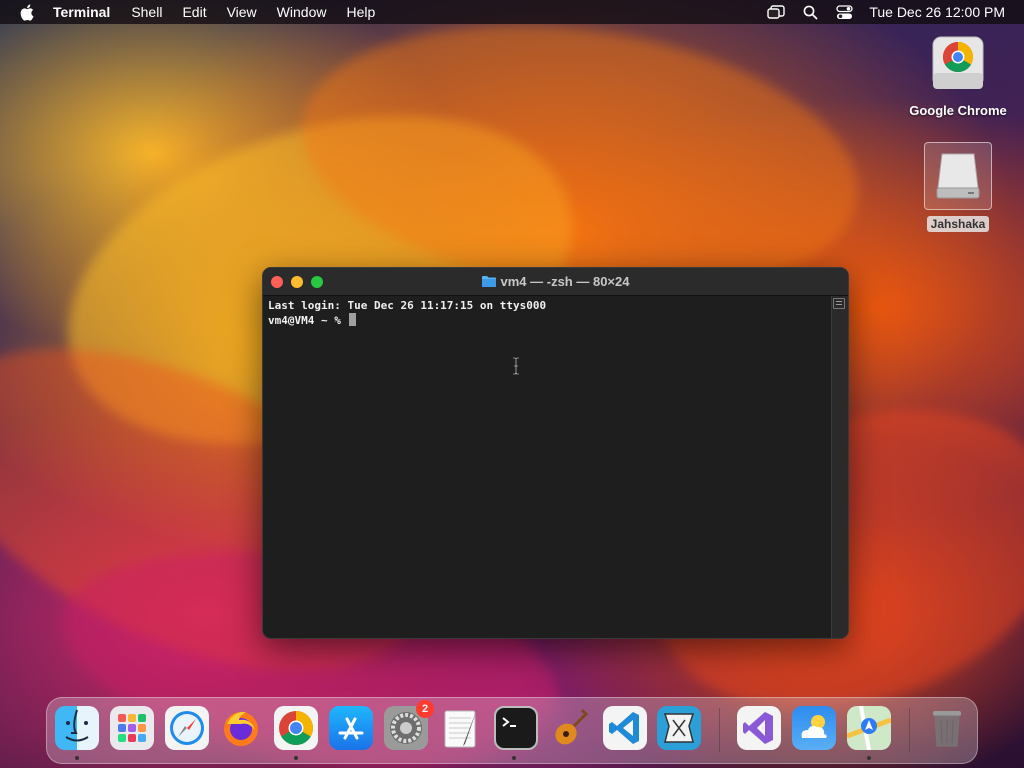 Image resolution: width=1024 pixels, height=768 pixels. What do you see at coordinates (937, 12) in the screenshot?
I see `menubar-clock: Tue Dec 26 12:00 PM` at bounding box center [937, 12].